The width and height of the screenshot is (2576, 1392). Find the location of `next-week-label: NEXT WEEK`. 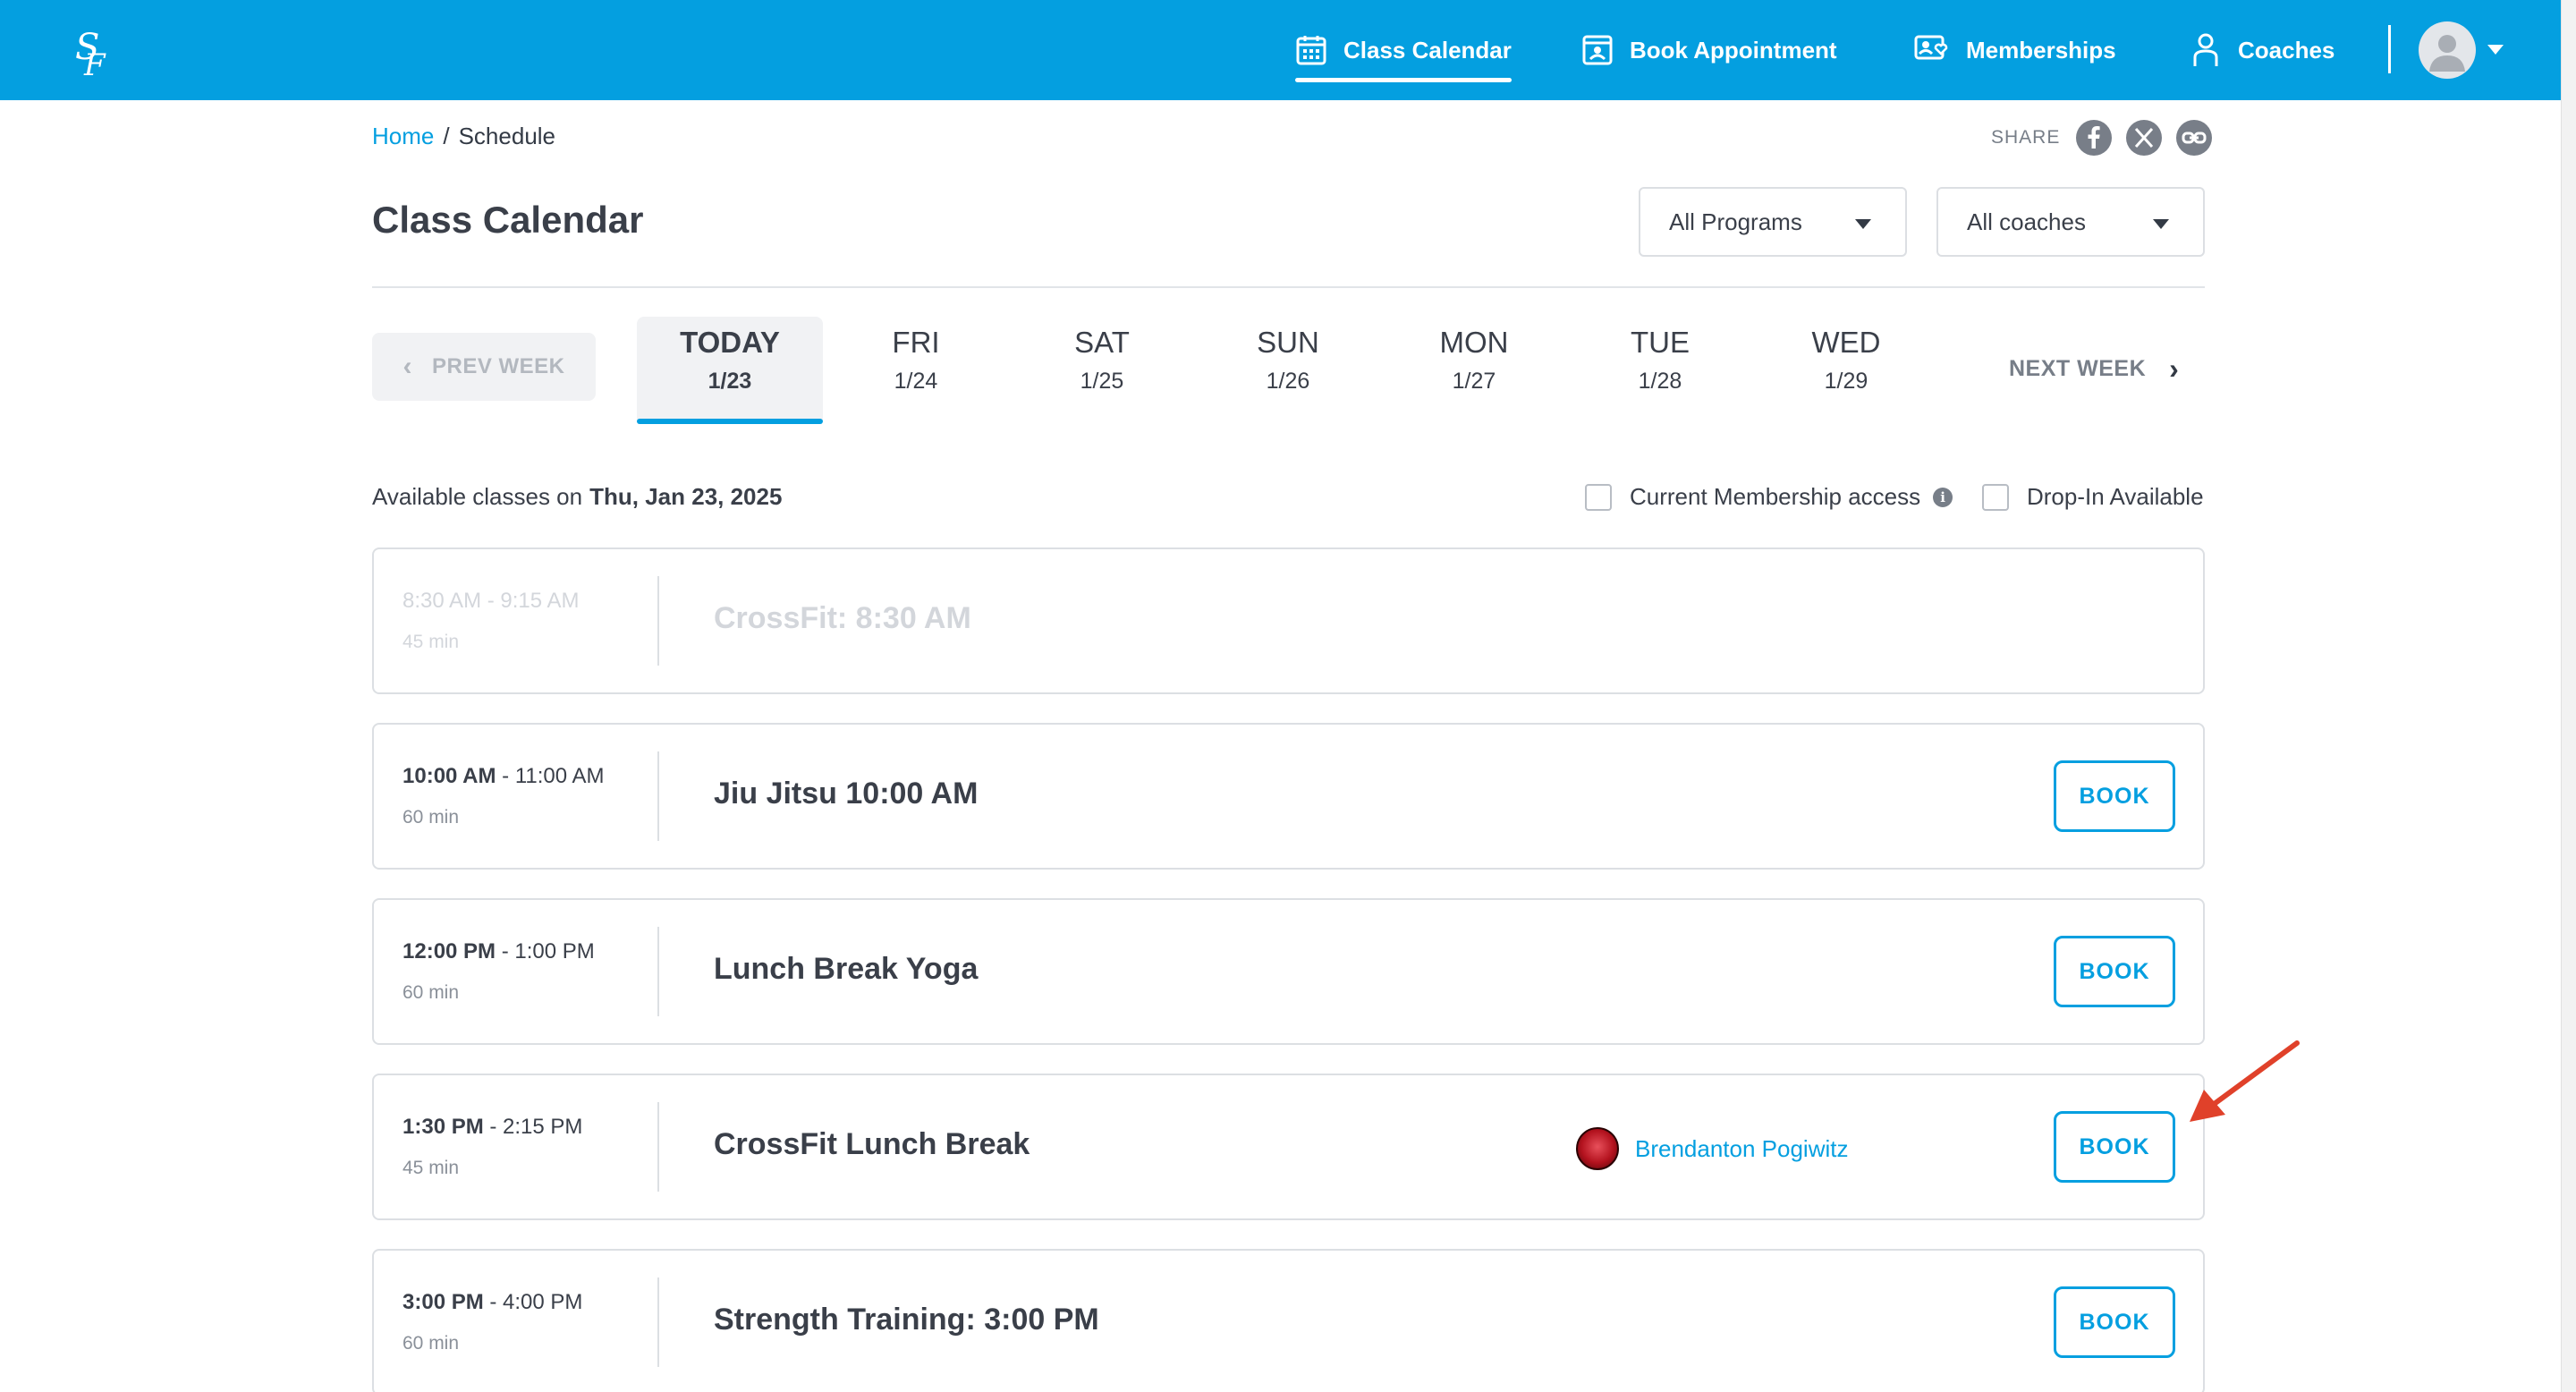

next-week-label: NEXT WEEK is located at coordinates (2078, 368).